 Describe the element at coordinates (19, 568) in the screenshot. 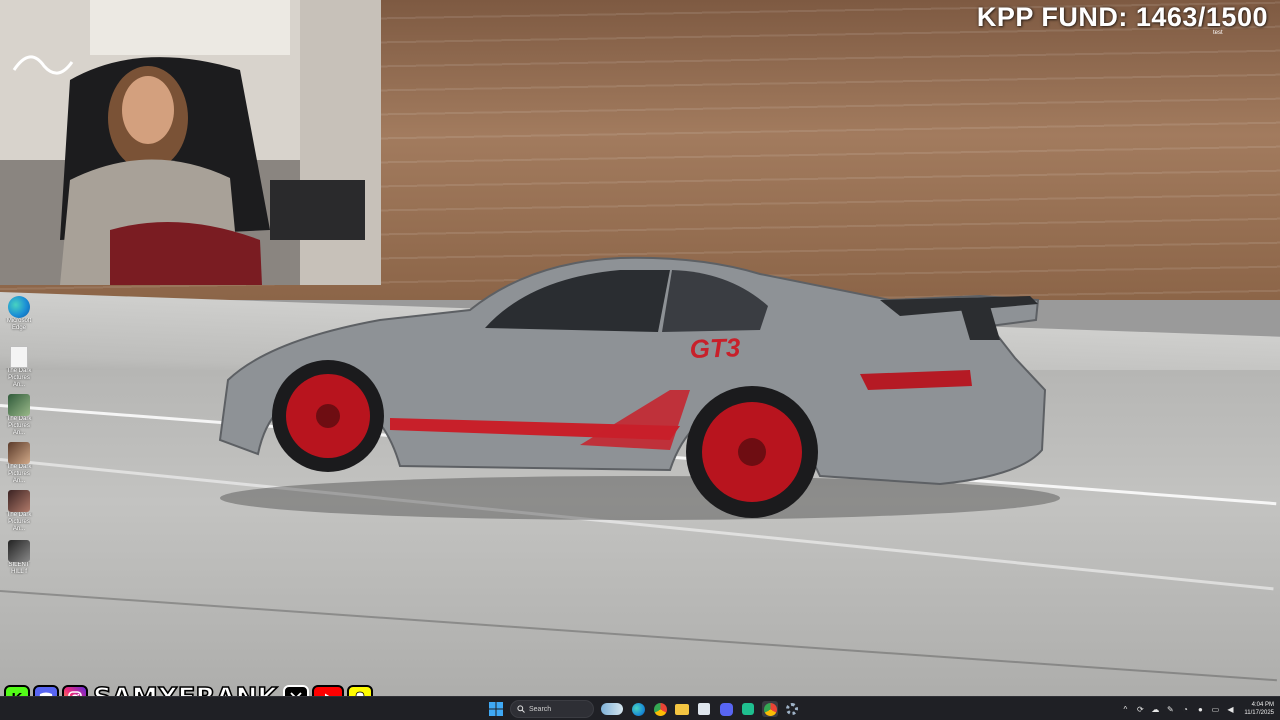

I see `desktop-icon-label: SILENT HILL f` at that location.